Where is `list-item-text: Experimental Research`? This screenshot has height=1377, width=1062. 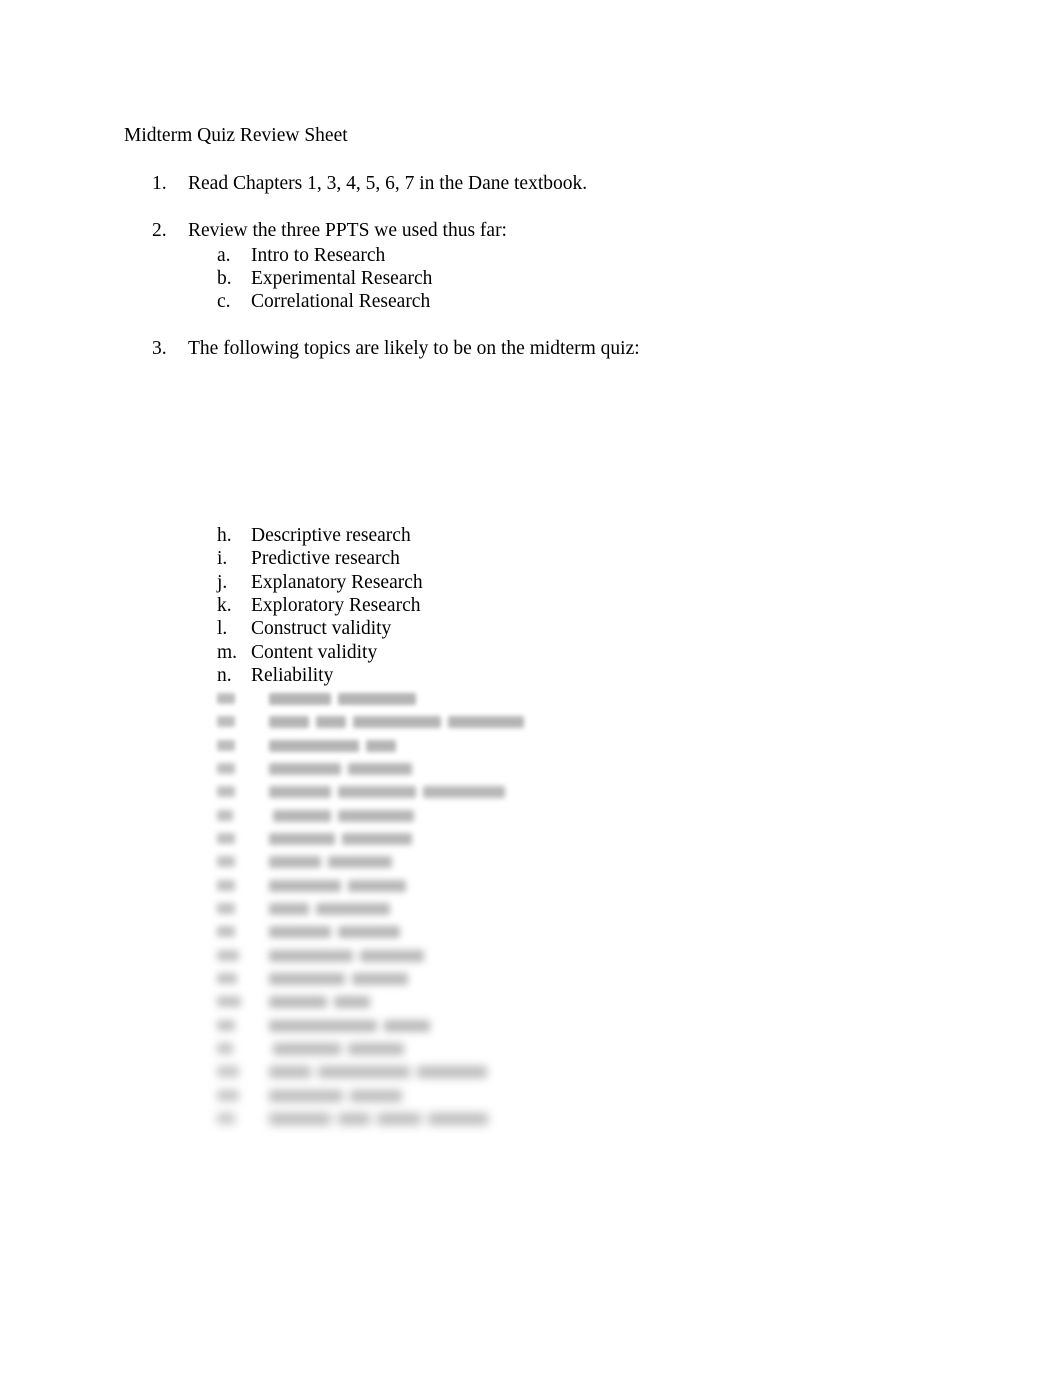
list-item-text: Experimental Research is located at coordinates (342, 278).